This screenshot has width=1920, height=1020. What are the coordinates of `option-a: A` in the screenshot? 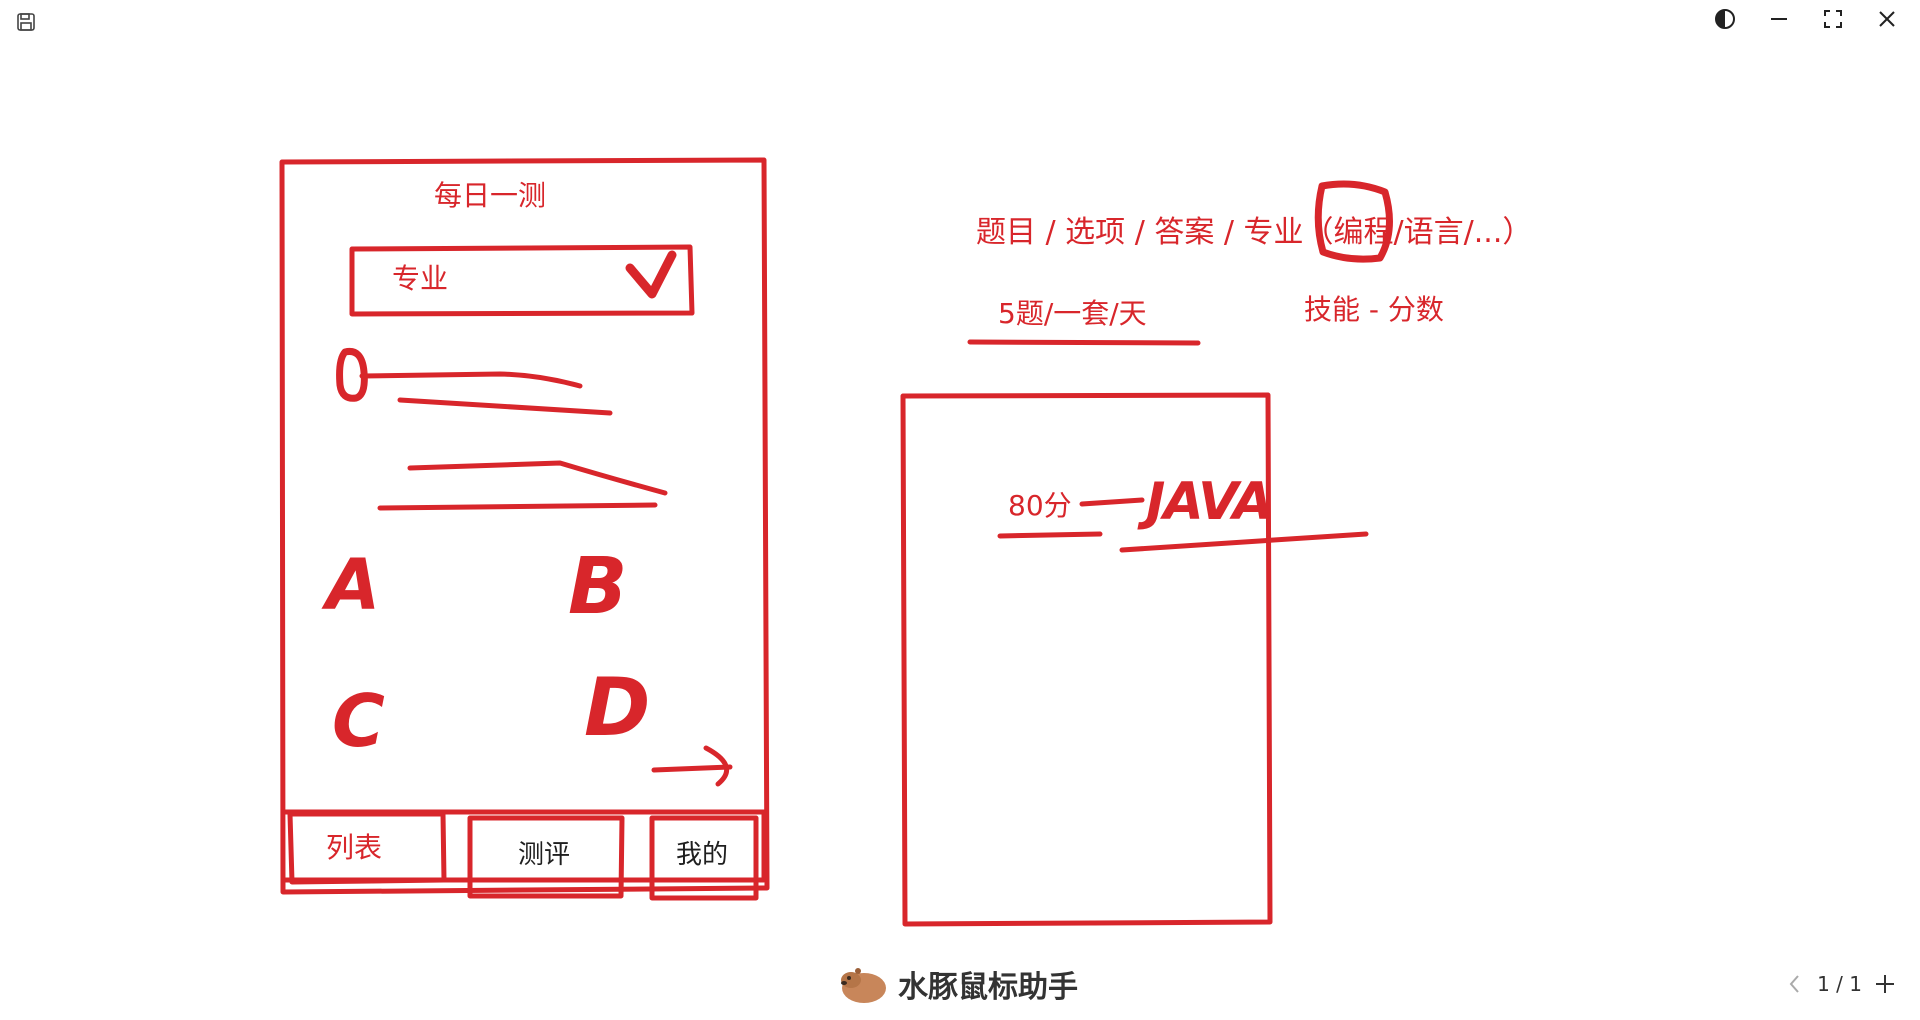 It's located at (353, 585).